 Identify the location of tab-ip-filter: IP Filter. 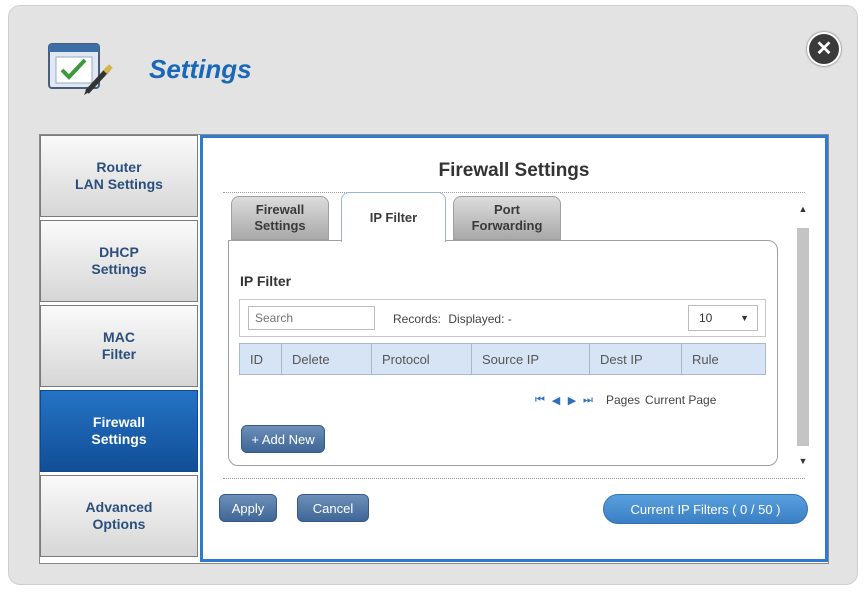
(393, 217).